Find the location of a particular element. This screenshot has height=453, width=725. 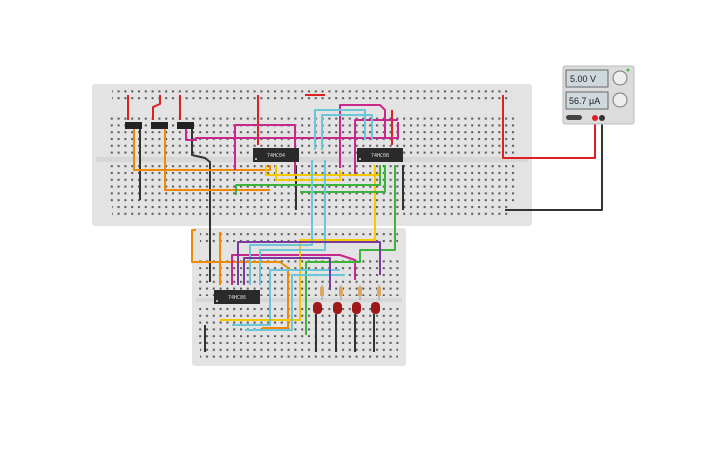

chip-label: 74HC86 is located at coordinates (237, 298).